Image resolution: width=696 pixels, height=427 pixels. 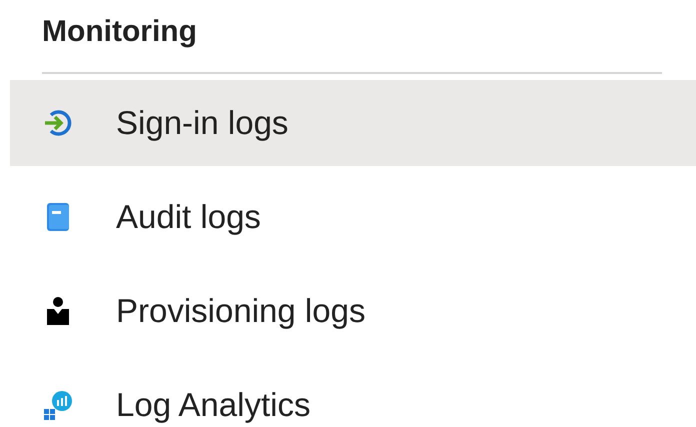 I want to click on analytics-icon, so click(x=58, y=405).